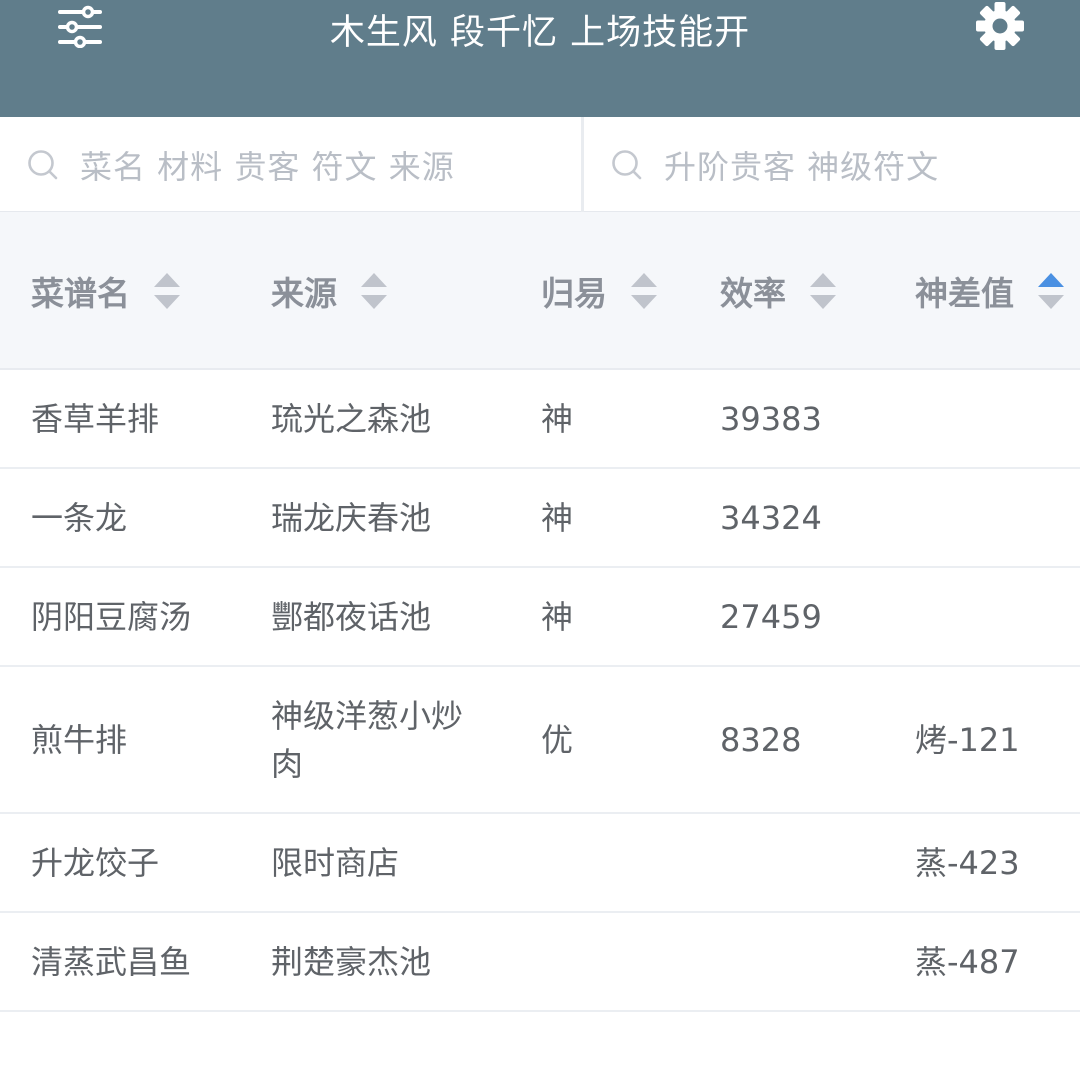  What do you see at coordinates (802, 166) in the screenshot?
I see `guest-rune-search-placeholder: 升阶贵客 神级符文` at bounding box center [802, 166].